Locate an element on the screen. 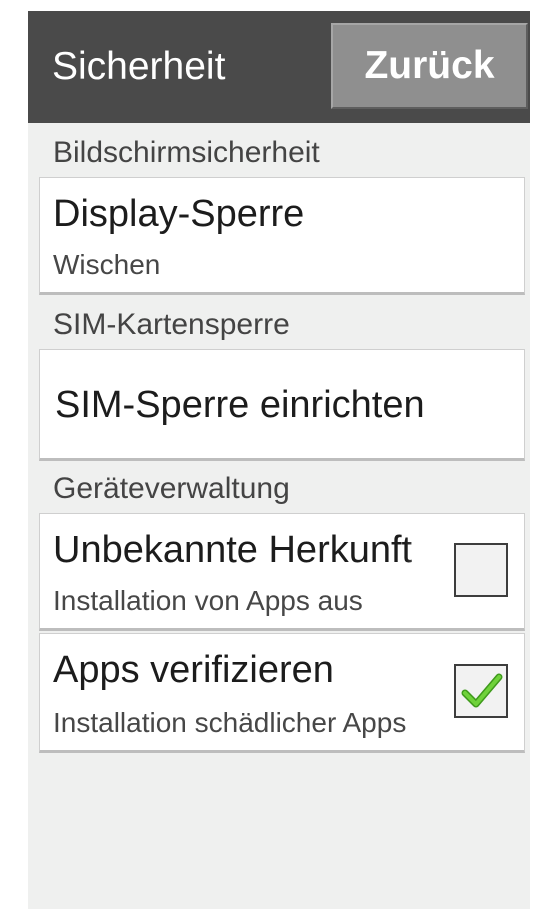 The width and height of the screenshot is (541, 909). checkbox-checked is located at coordinates (481, 691).